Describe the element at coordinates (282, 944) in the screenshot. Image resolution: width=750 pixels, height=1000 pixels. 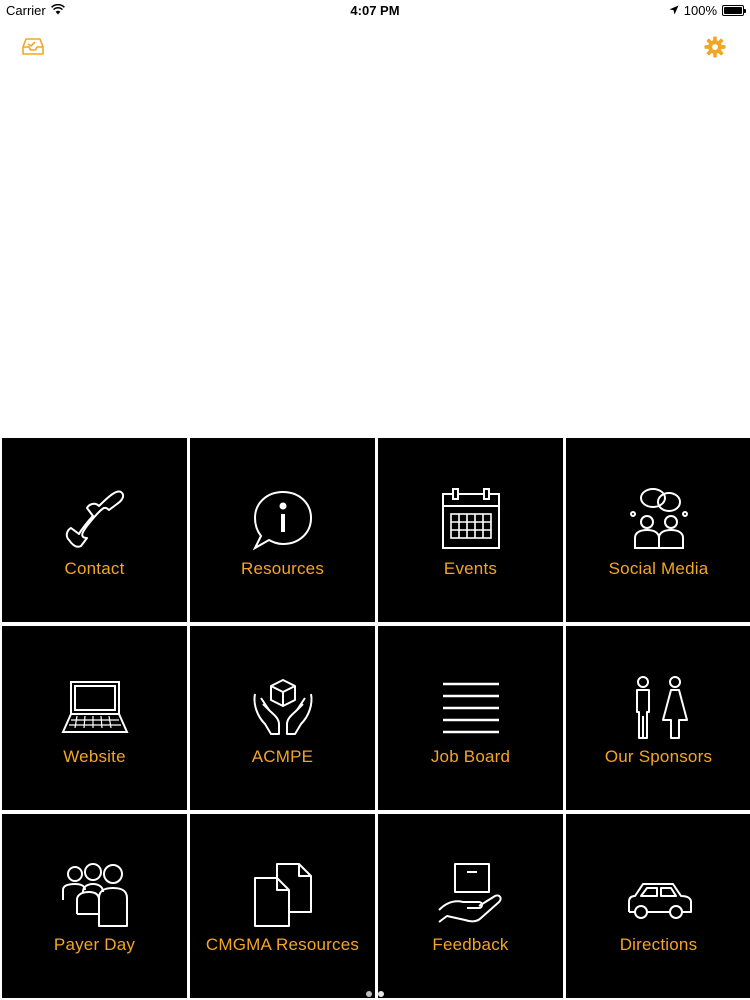
I see `tile-label: CMGMA Resources` at that location.